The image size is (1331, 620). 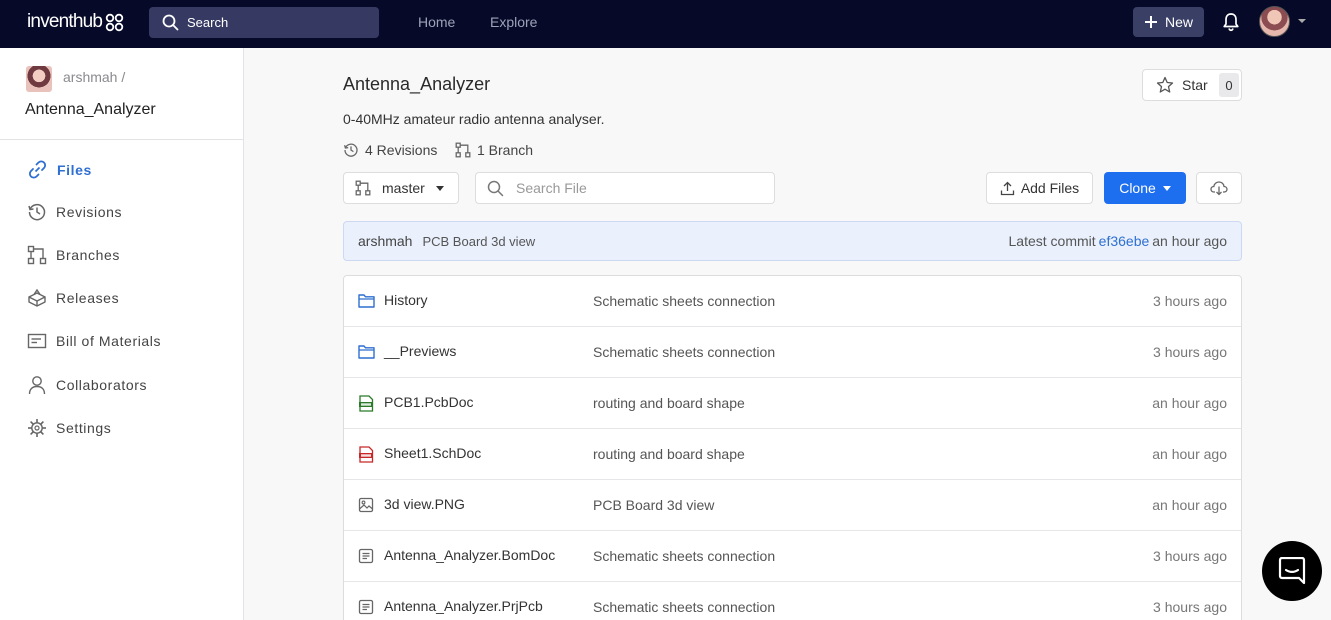 What do you see at coordinates (170, 22) in the screenshot?
I see `search-icon` at bounding box center [170, 22].